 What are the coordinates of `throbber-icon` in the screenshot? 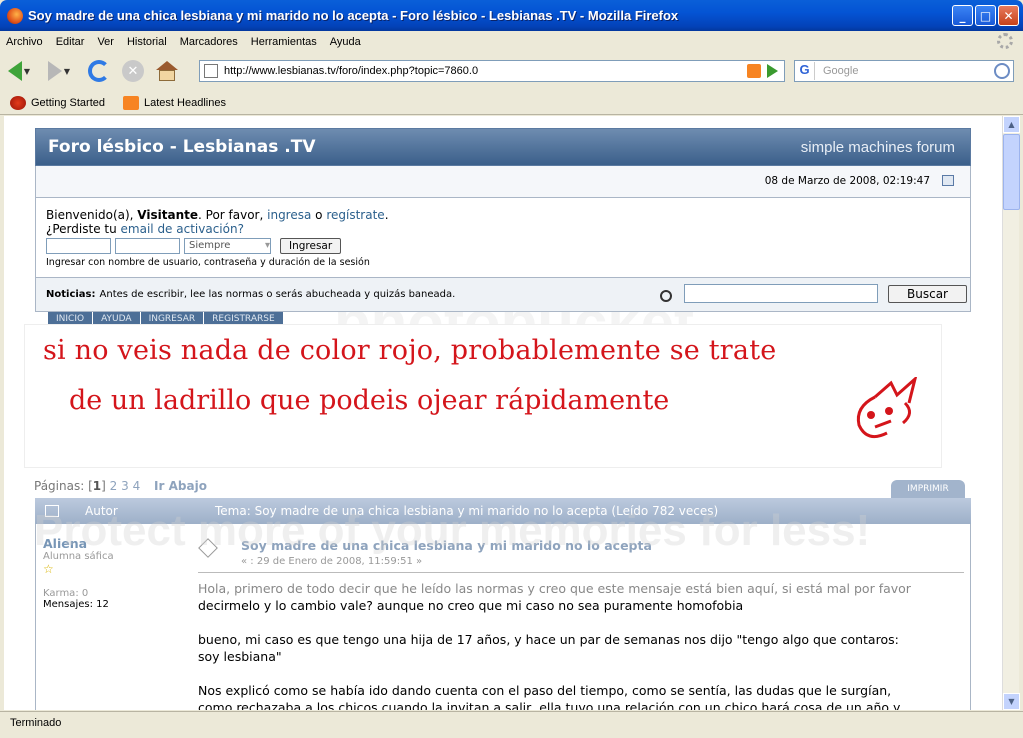 It's located at (1005, 41).